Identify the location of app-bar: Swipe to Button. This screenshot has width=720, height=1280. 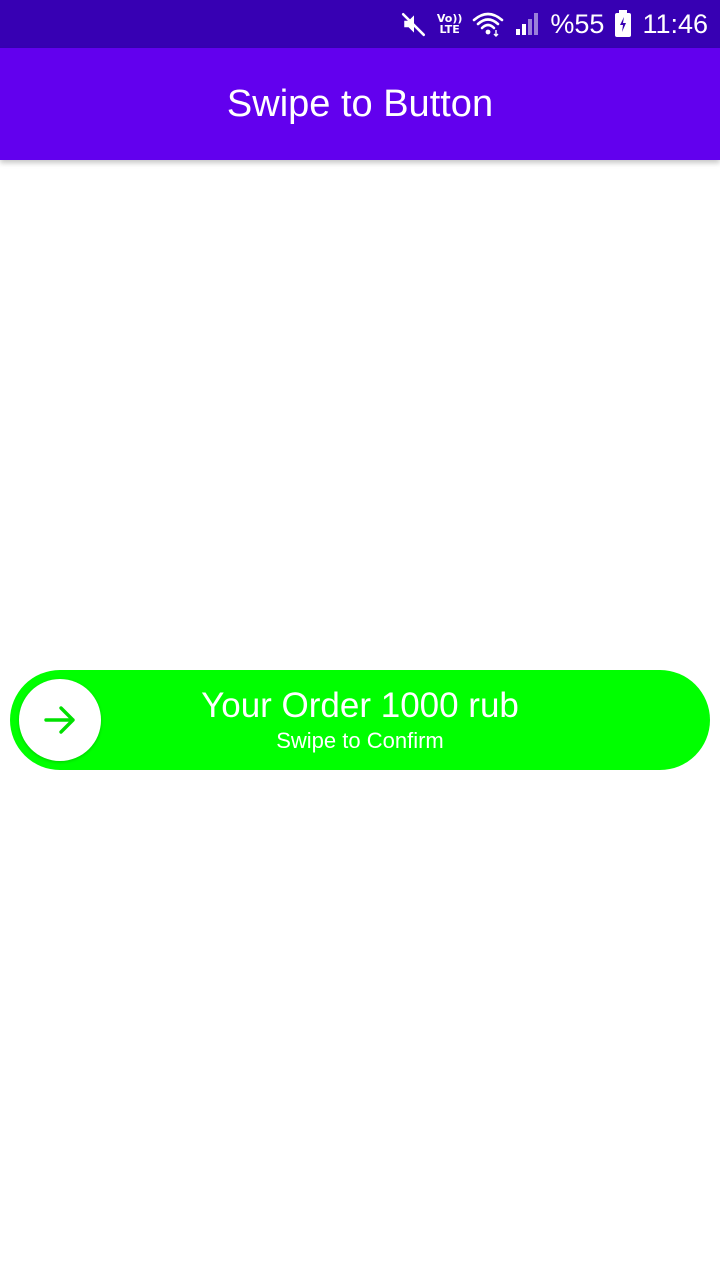
(360, 104).